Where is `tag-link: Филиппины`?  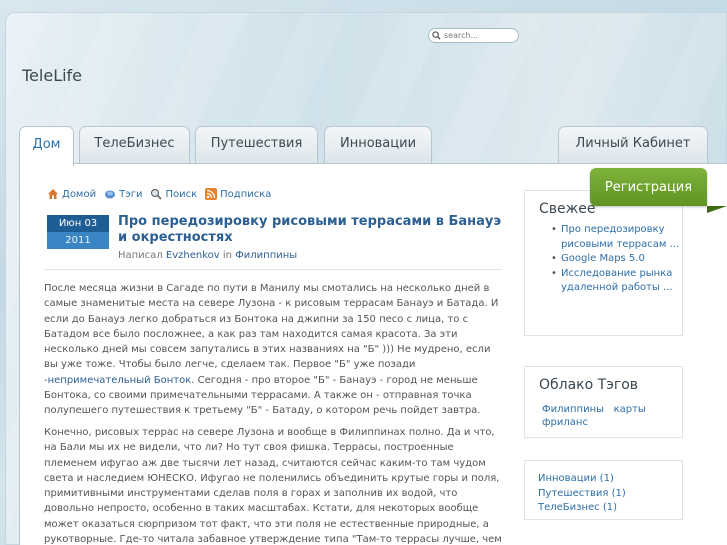
tag-link: Филиппины is located at coordinates (573, 409).